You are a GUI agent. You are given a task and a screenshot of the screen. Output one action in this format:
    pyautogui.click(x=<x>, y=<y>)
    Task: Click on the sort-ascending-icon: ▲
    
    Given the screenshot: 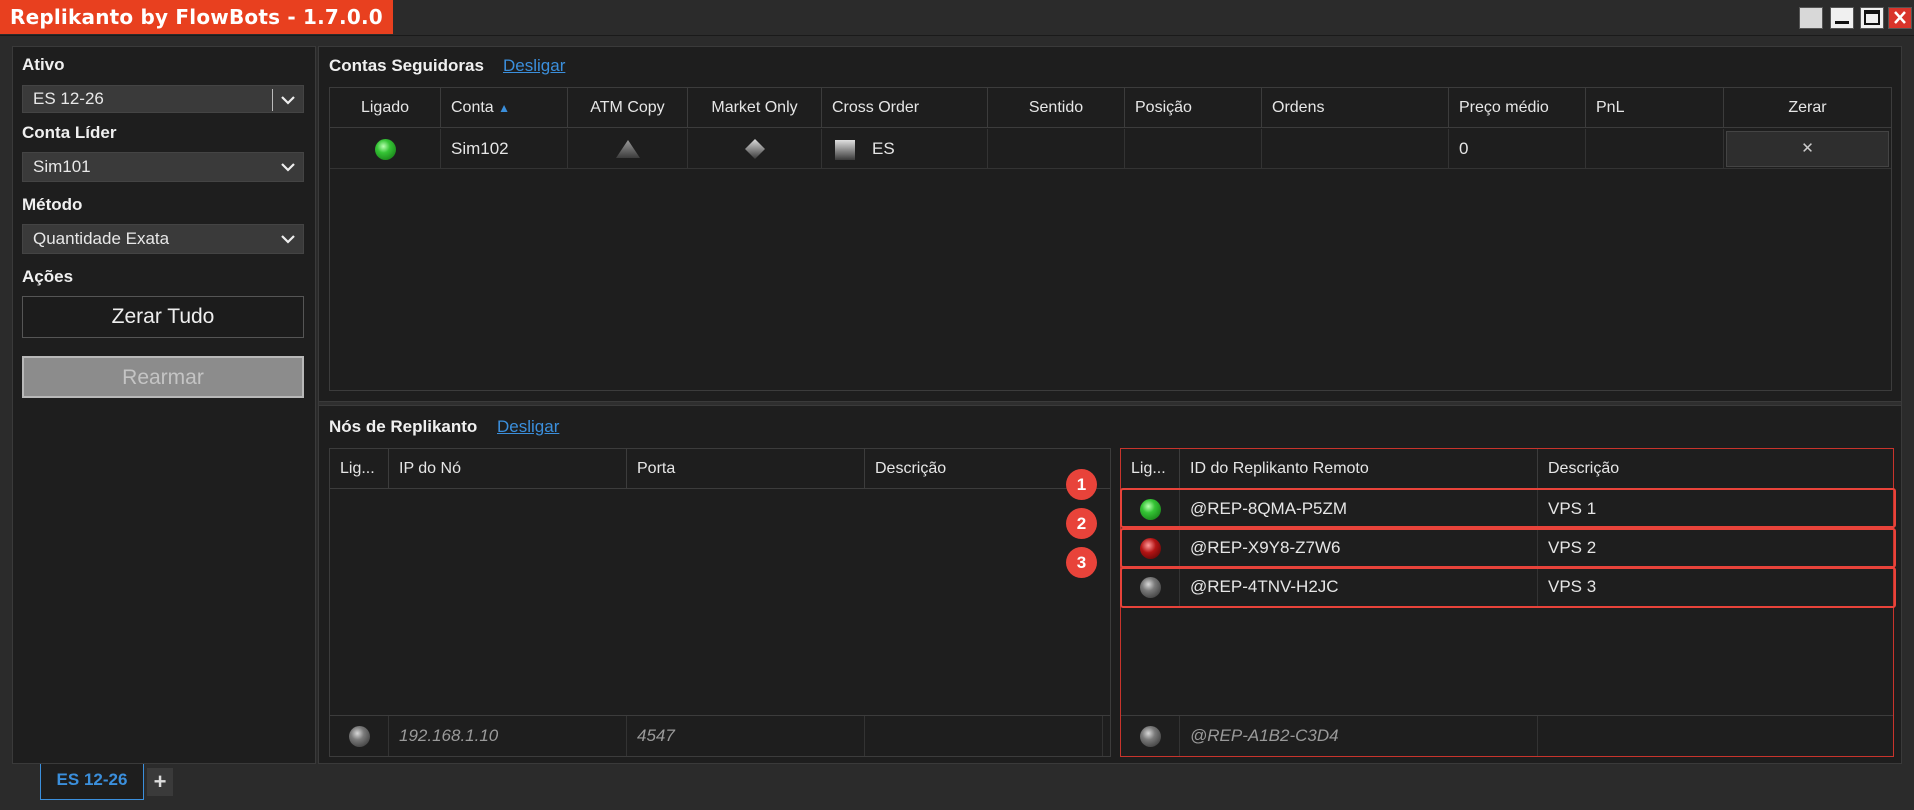 What is the action you would take?
    pyautogui.click(x=504, y=108)
    